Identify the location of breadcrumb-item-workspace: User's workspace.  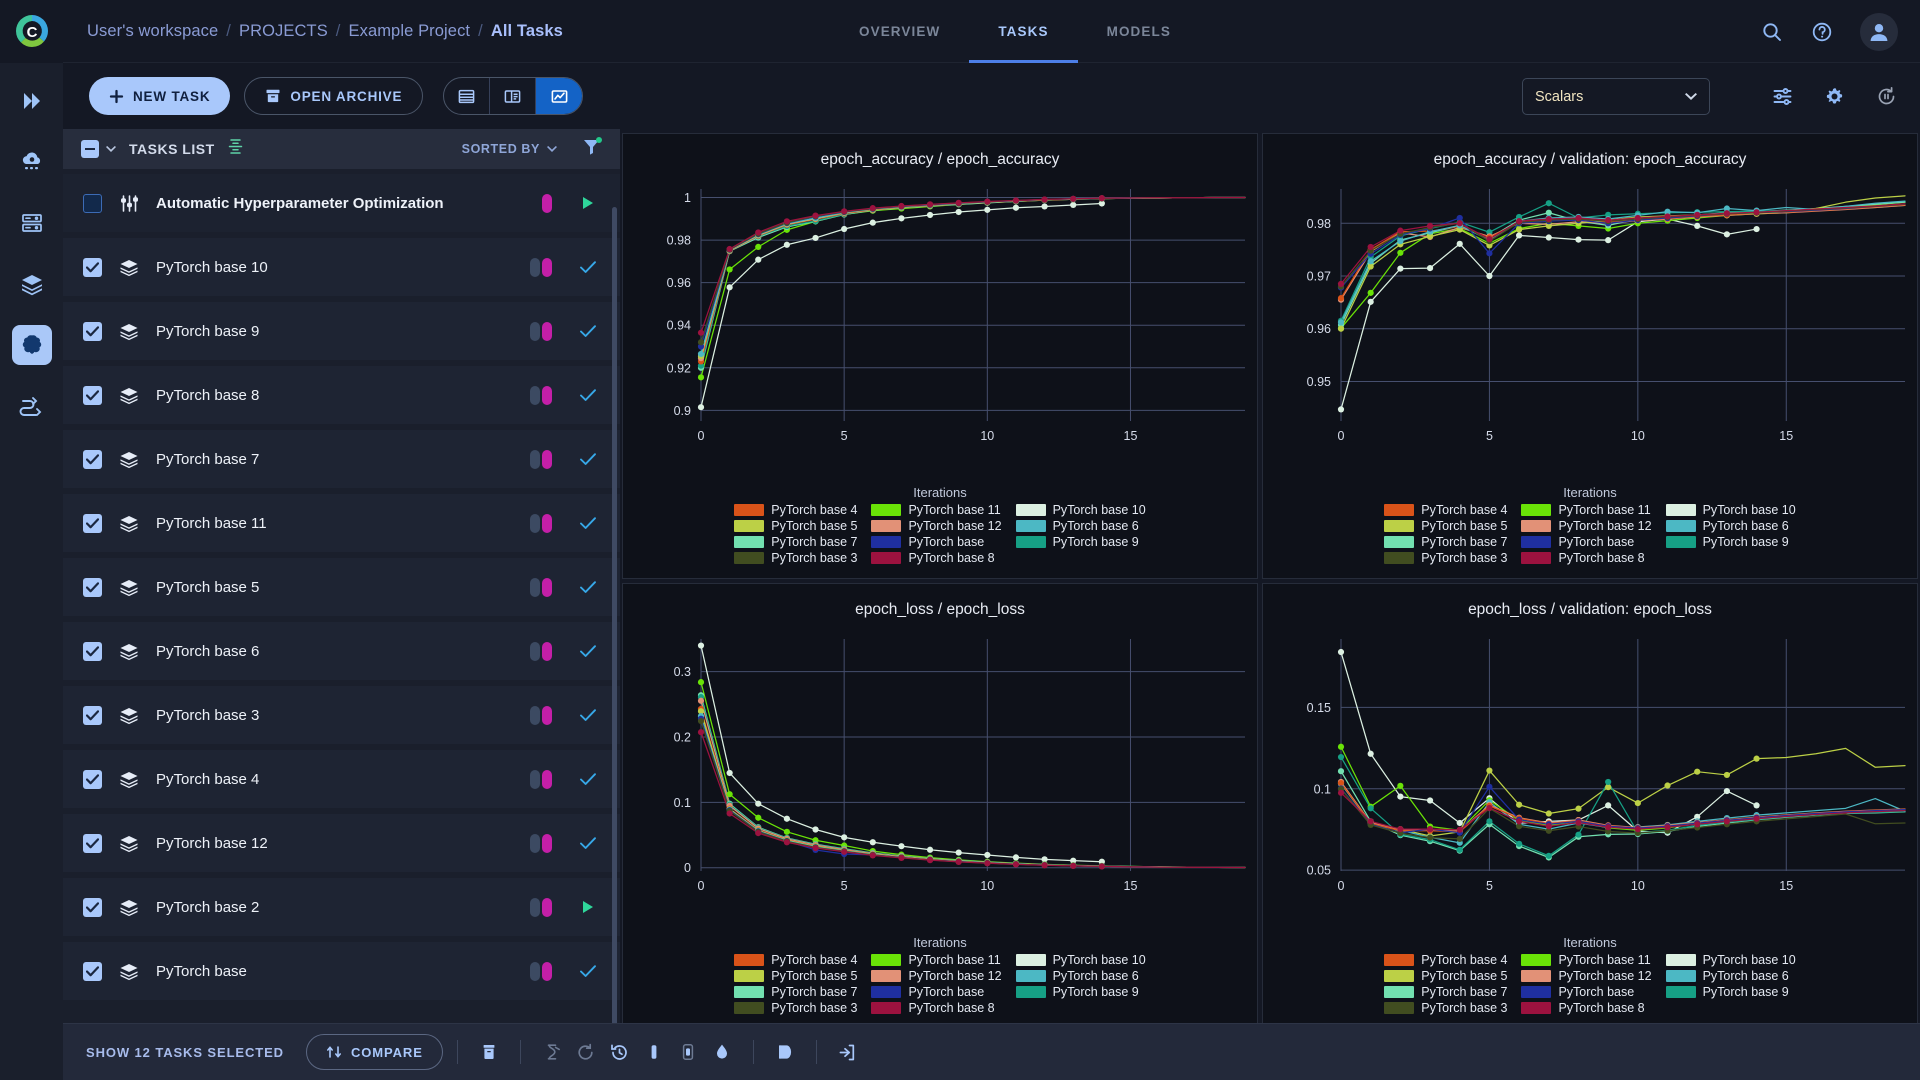
(152, 31).